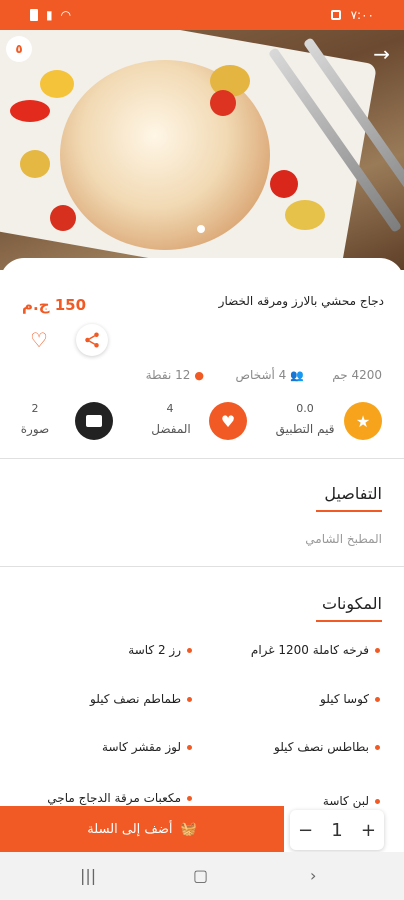 The image size is (404, 900). What do you see at coordinates (188, 829) in the screenshot?
I see `basket-icon: 🧺` at bounding box center [188, 829].